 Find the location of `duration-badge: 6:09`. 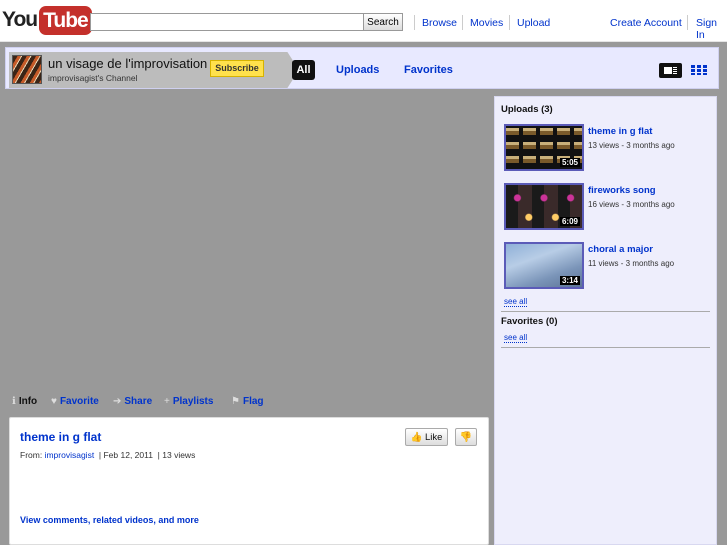

duration-badge: 6:09 is located at coordinates (569, 221).